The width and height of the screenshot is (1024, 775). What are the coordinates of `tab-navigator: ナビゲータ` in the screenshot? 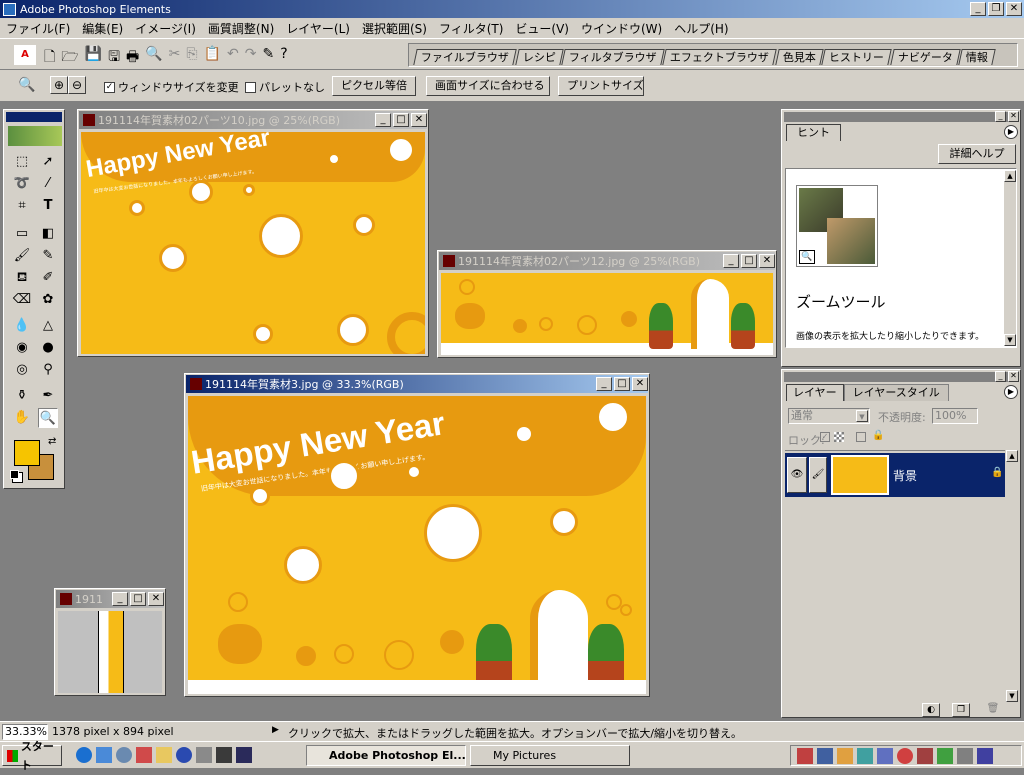 It's located at (925, 57).